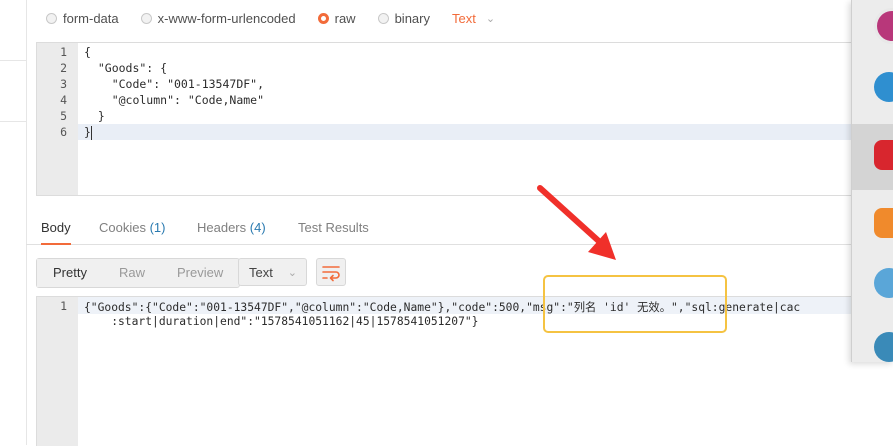 This screenshot has width=893, height=446. Describe the element at coordinates (87, 52) in the screenshot. I see `code-line: {` at that location.